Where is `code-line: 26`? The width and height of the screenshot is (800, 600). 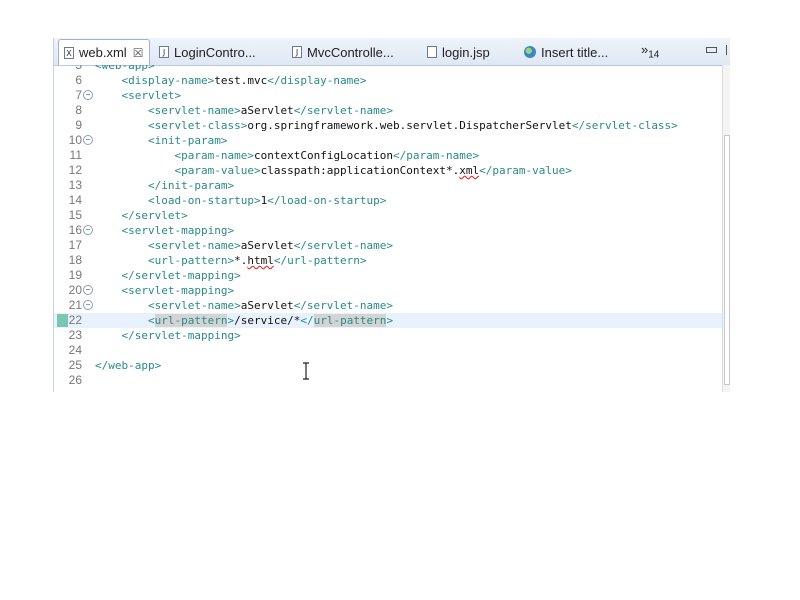
code-line: 26 is located at coordinates (388, 380).